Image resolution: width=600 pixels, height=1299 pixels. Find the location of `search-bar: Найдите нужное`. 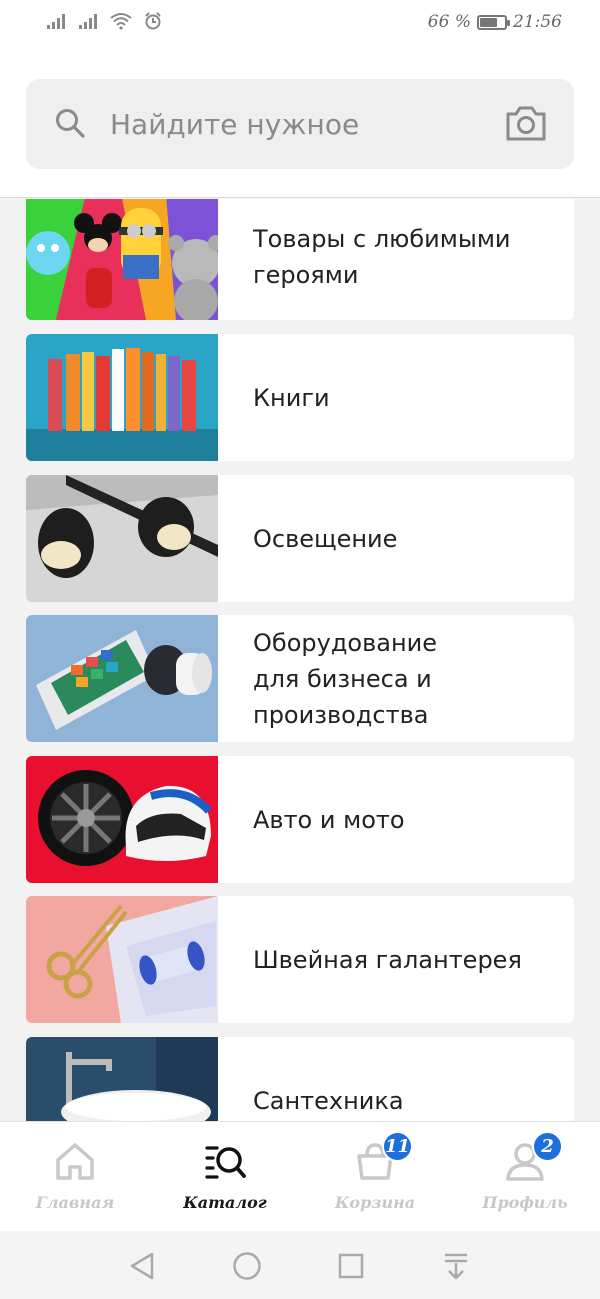

search-bar: Найдите нужное is located at coordinates (300, 124).